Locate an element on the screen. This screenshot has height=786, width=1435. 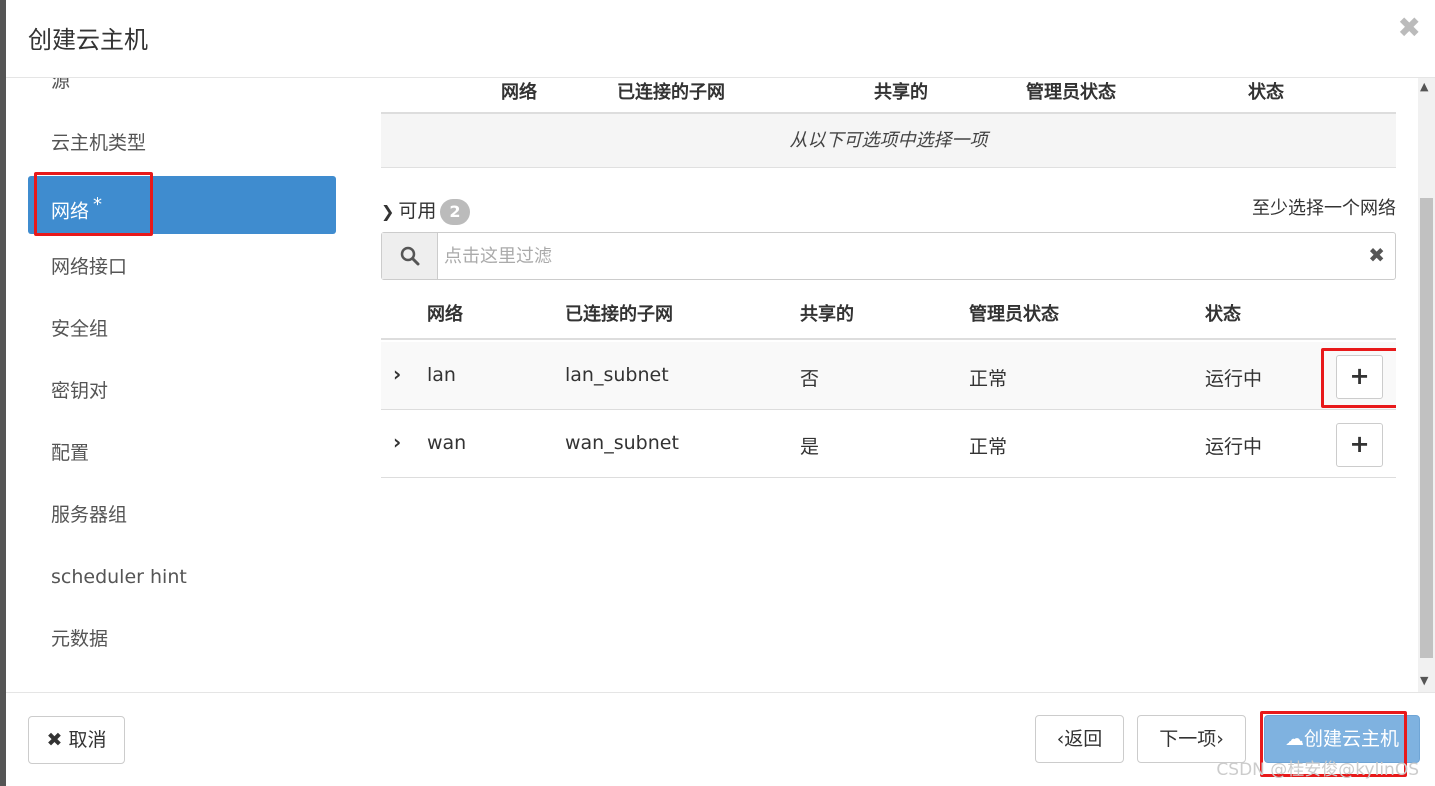
required-mark: * is located at coordinates (98, 204).